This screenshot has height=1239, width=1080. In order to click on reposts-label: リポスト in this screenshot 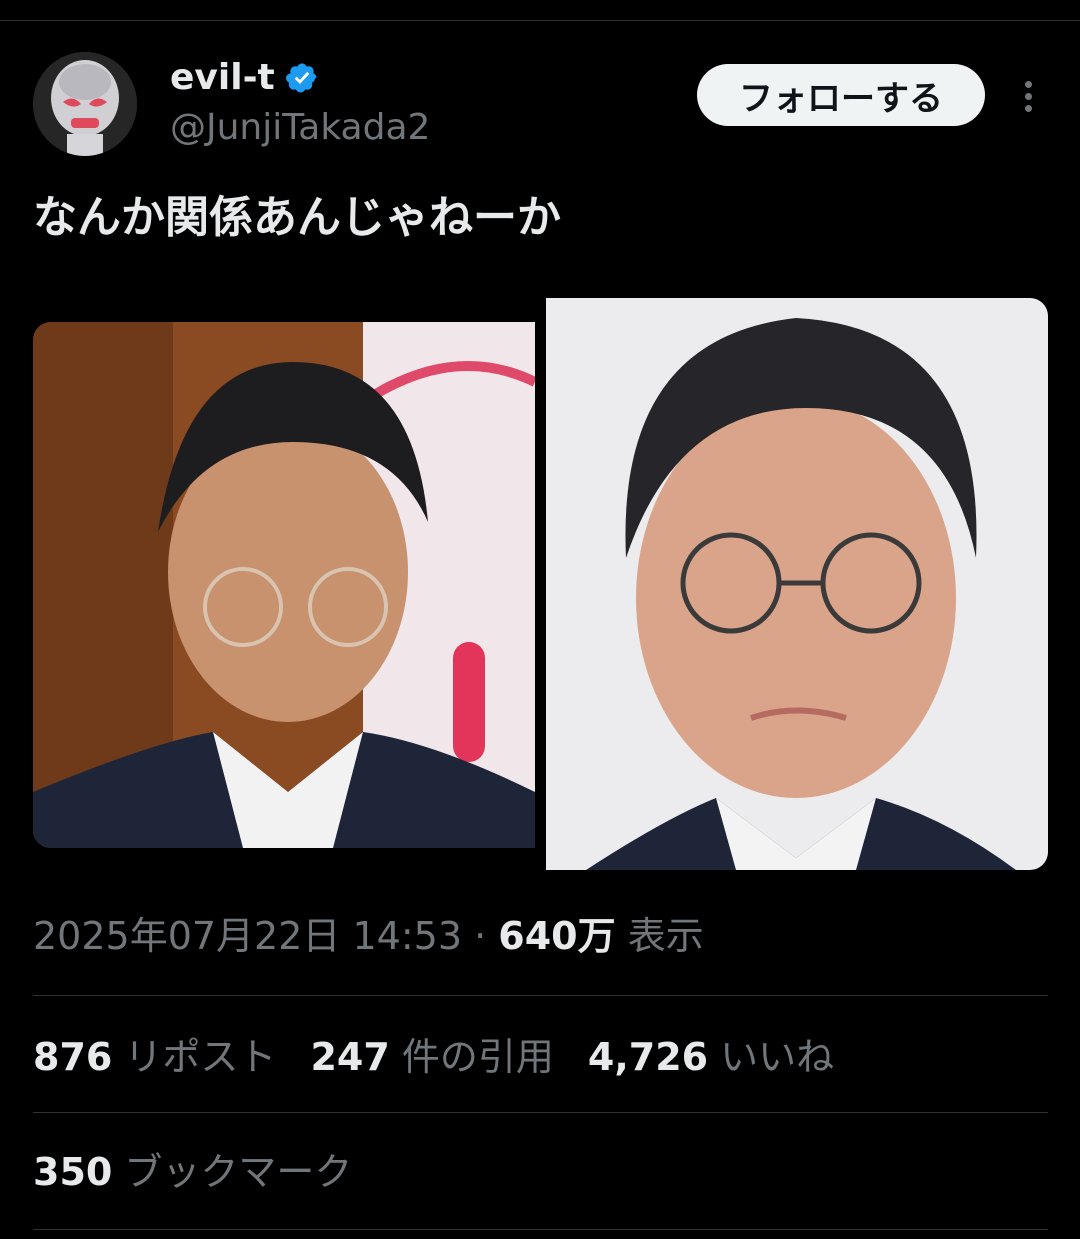, I will do `click(200, 1057)`.